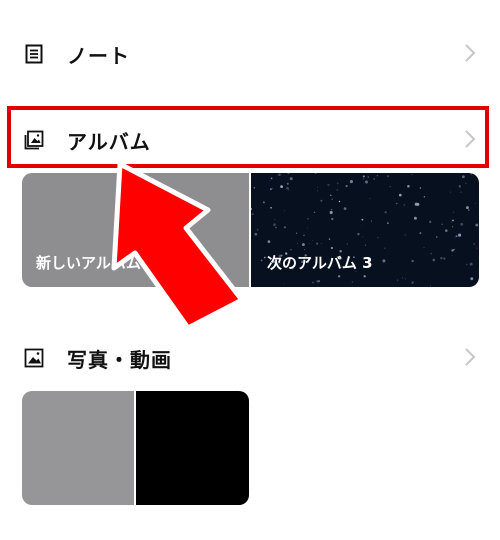  Describe the element at coordinates (250, 54) in the screenshot. I see `note-row: ノート` at that location.